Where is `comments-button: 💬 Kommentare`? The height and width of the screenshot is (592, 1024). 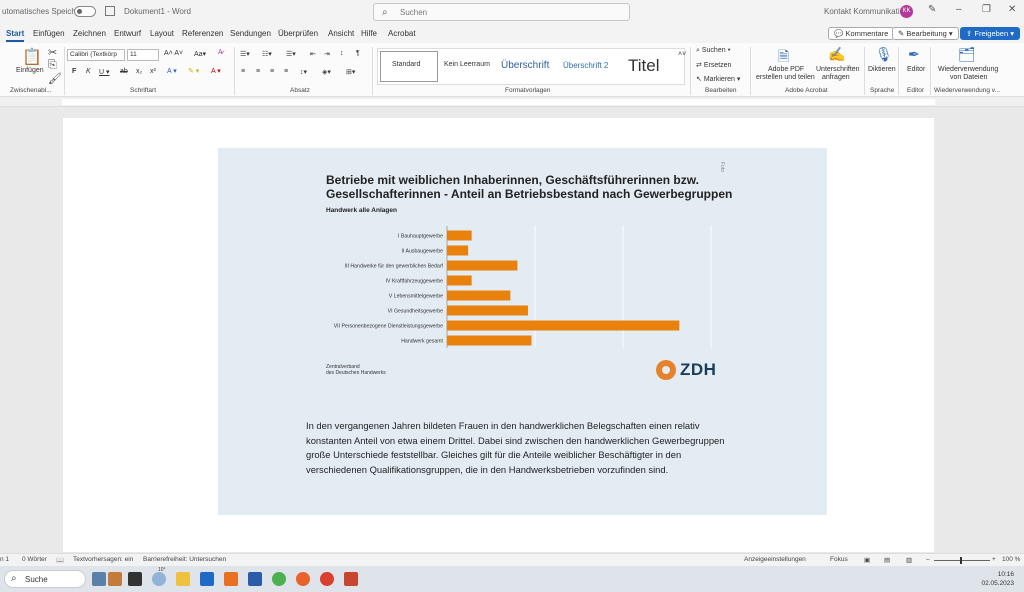 comments-button: 💬 Kommentare is located at coordinates (861, 33).